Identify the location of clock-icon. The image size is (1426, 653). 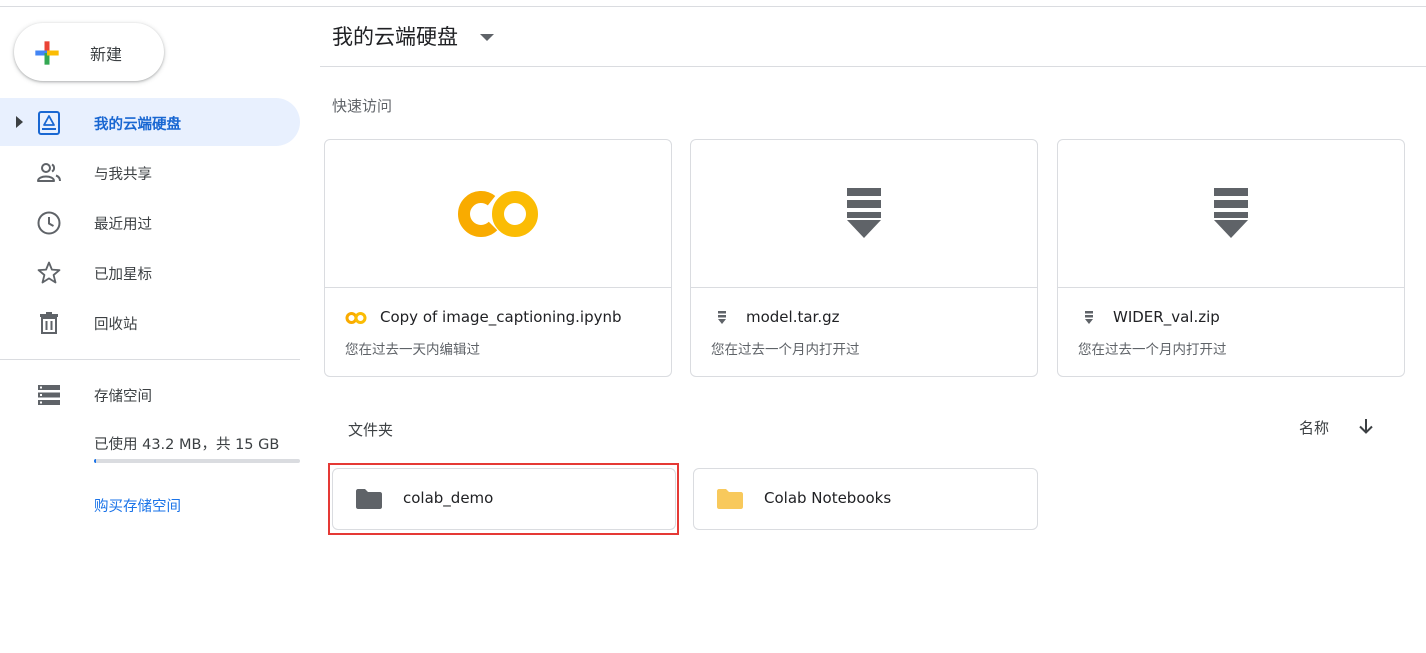
(49, 223).